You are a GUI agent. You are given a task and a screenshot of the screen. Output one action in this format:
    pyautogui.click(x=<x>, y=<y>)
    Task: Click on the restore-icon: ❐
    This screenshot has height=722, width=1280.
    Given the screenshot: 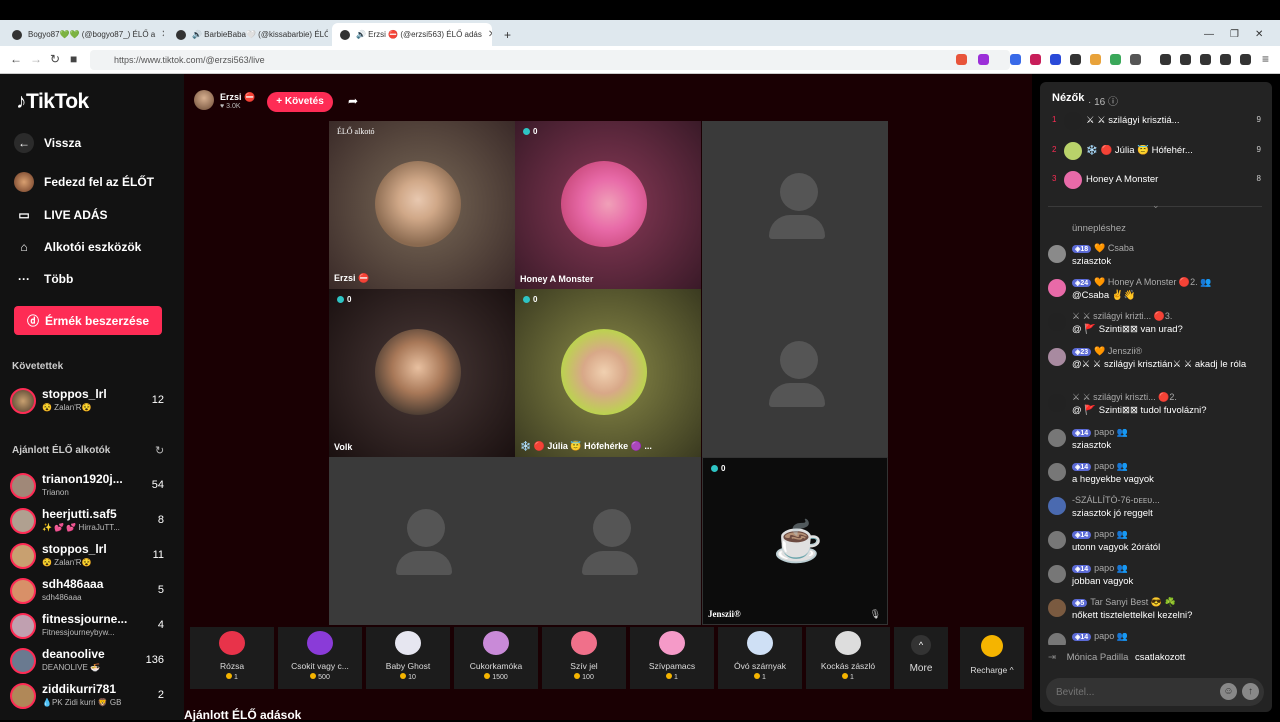 What is the action you would take?
    pyautogui.click(x=1234, y=34)
    